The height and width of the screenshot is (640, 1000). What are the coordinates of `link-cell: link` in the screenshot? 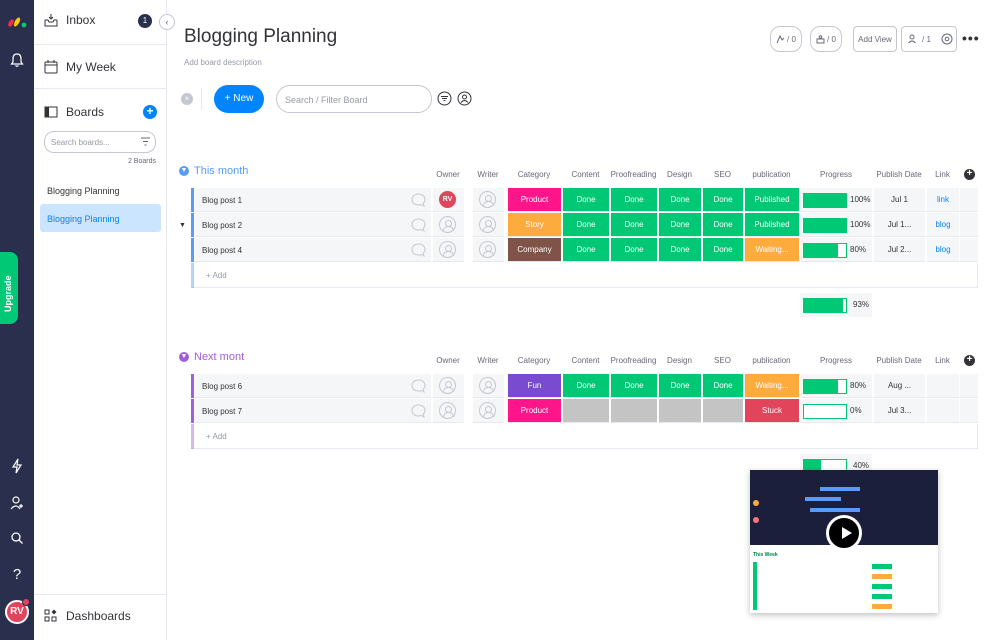 It's located at (942, 200).